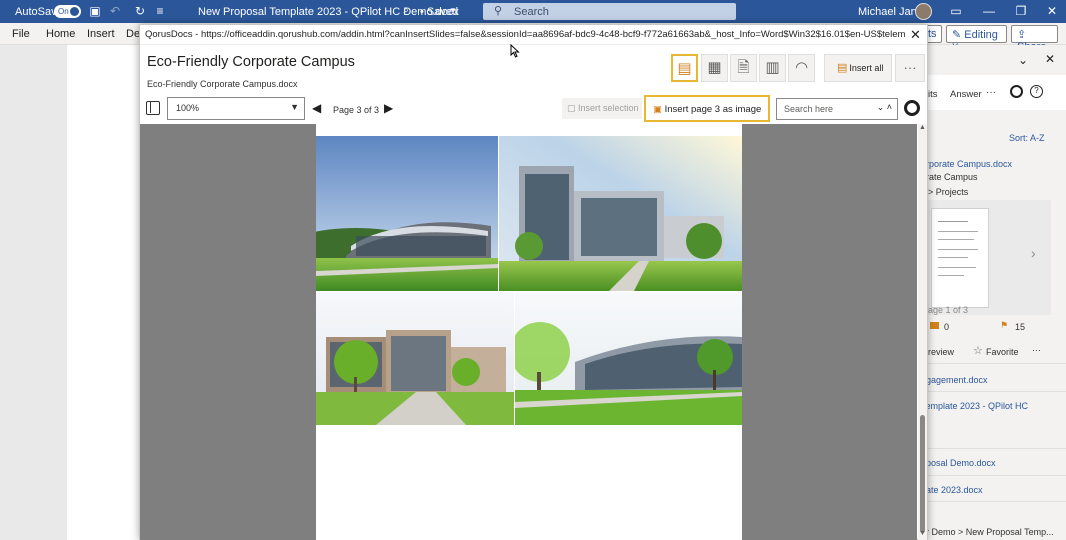 The image size is (1066, 540). I want to click on gauge-icon: ◠, so click(801, 67).